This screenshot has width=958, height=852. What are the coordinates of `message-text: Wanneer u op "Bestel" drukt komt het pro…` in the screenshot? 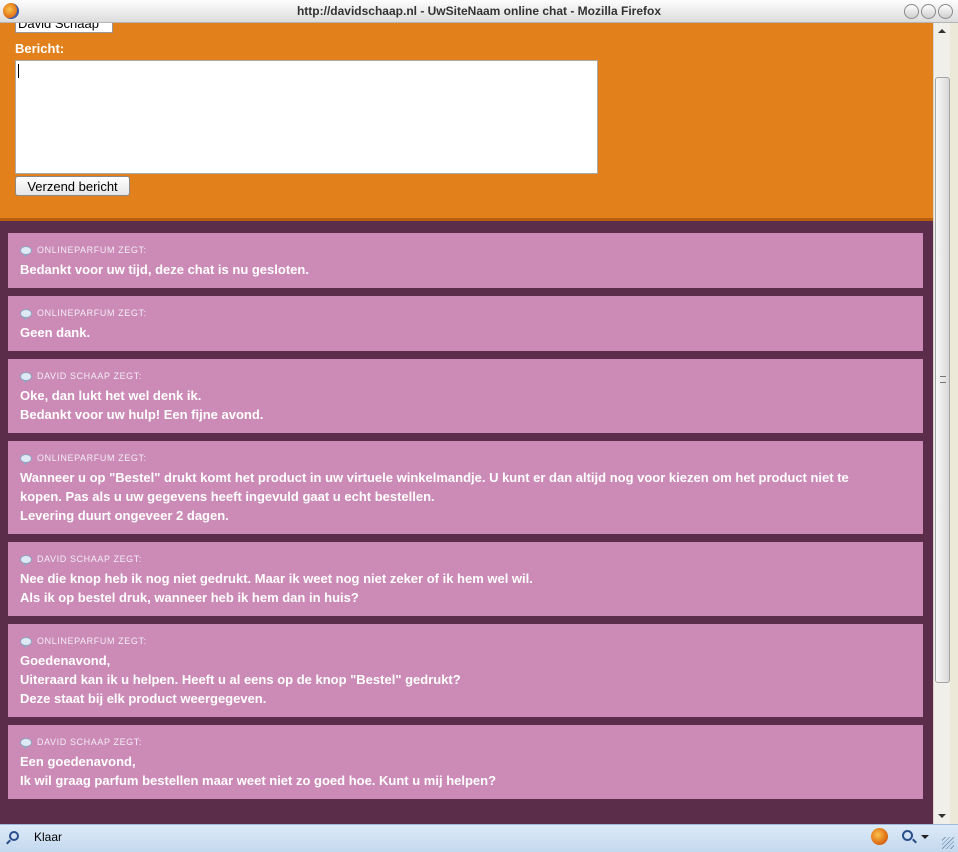 It's located at (434, 477).